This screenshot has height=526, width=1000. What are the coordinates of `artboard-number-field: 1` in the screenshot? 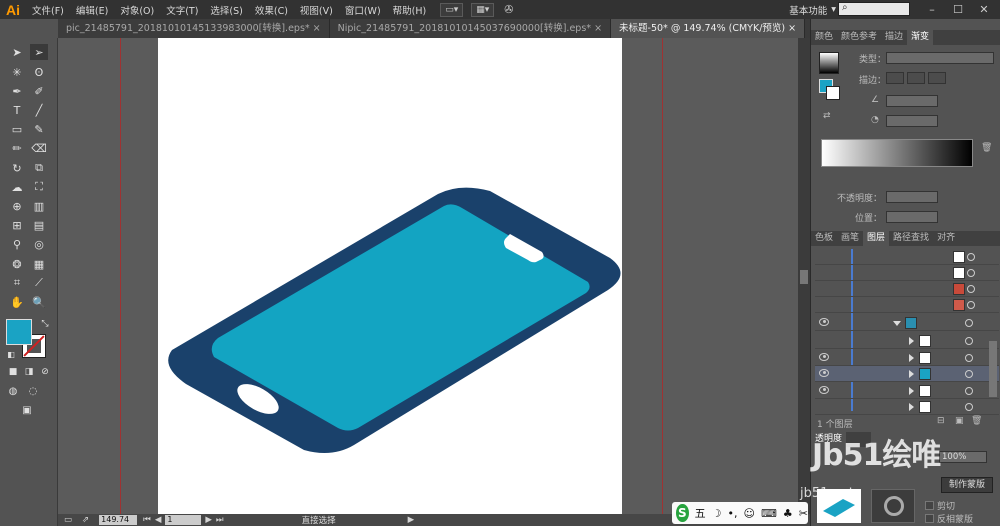 It's located at (183, 520).